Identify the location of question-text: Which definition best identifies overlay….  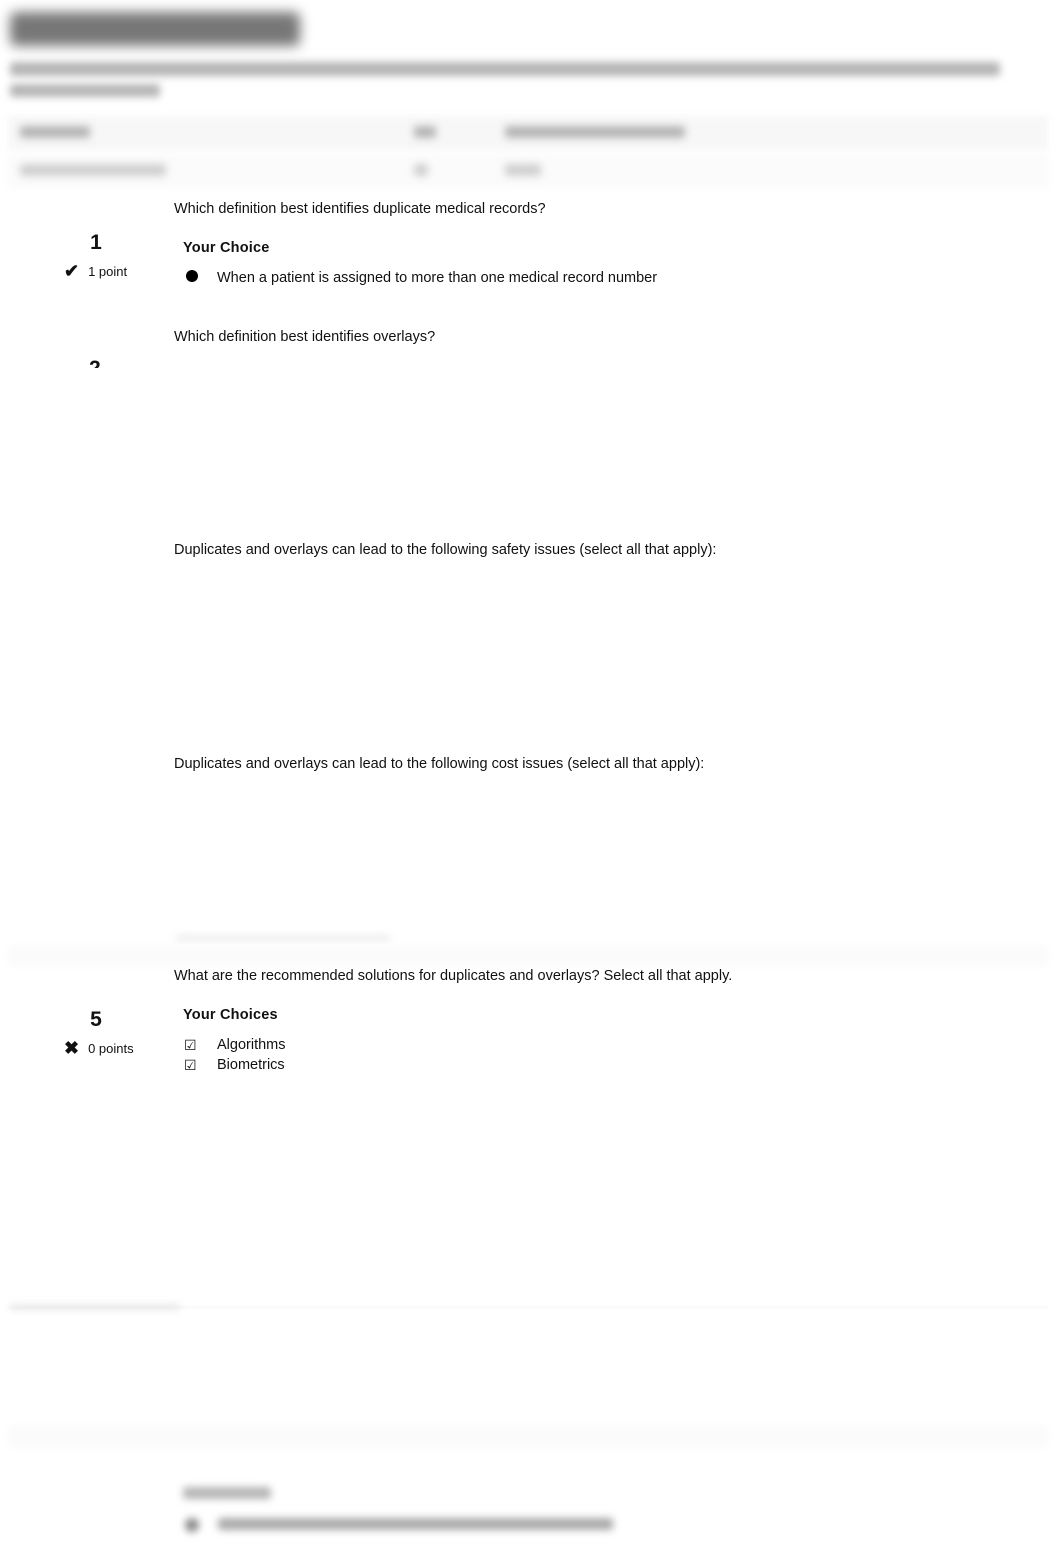
(305, 337).